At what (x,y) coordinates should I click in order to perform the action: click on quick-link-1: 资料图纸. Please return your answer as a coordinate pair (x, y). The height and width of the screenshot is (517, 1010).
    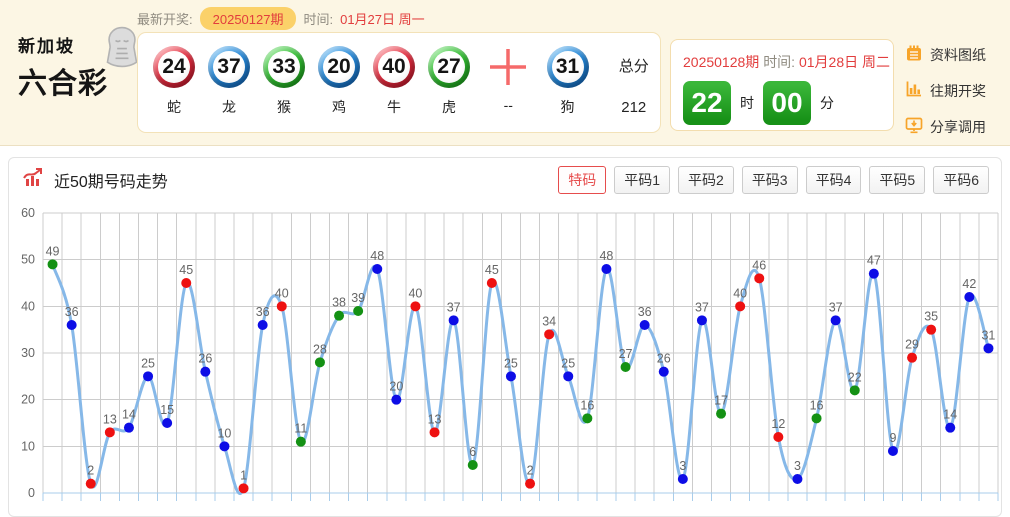
    Looking at the image, I should click on (945, 54).